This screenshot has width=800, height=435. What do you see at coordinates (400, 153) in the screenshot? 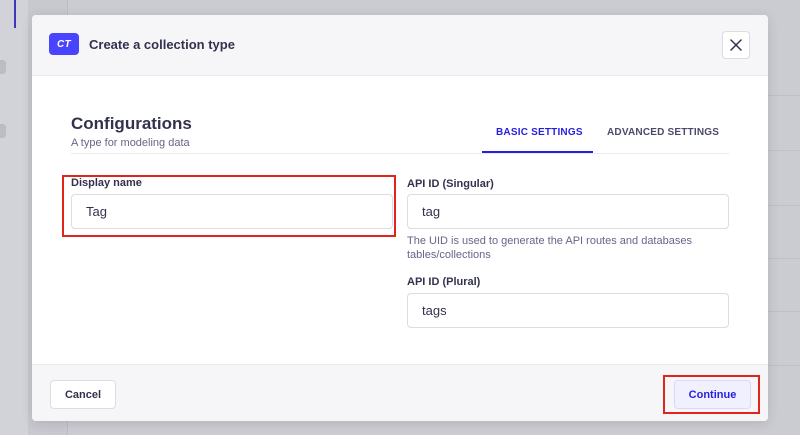
I see `tabs-divider` at bounding box center [400, 153].